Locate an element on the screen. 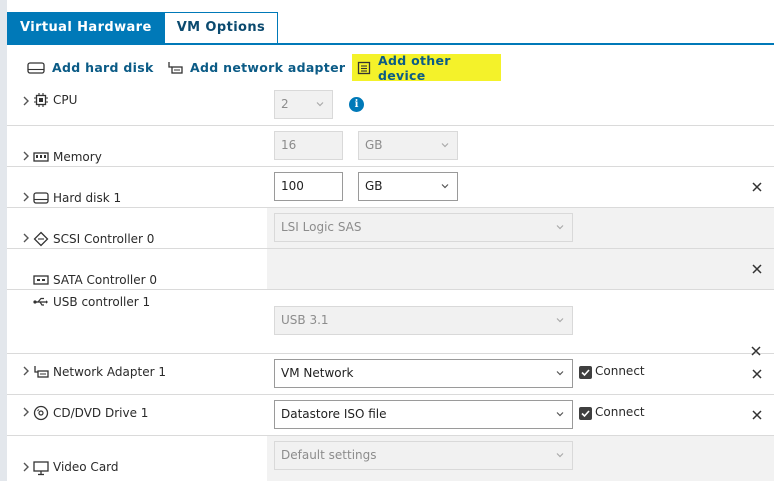 The image size is (774, 481). video-card-row: Video Card Default settings is located at coordinates (390, 458).